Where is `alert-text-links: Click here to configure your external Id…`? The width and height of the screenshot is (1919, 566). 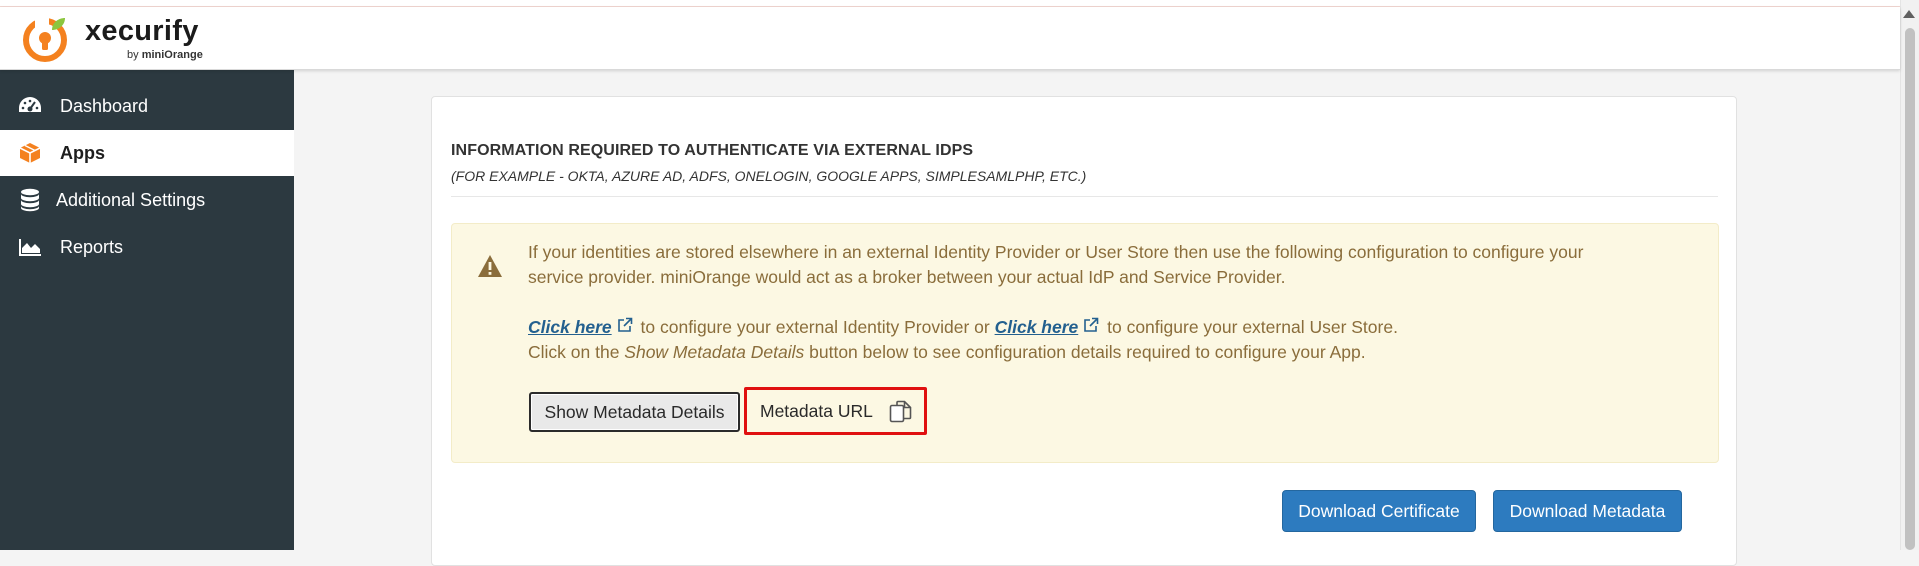
alert-text-links: Click here to configure your external Id… is located at coordinates (963, 327).